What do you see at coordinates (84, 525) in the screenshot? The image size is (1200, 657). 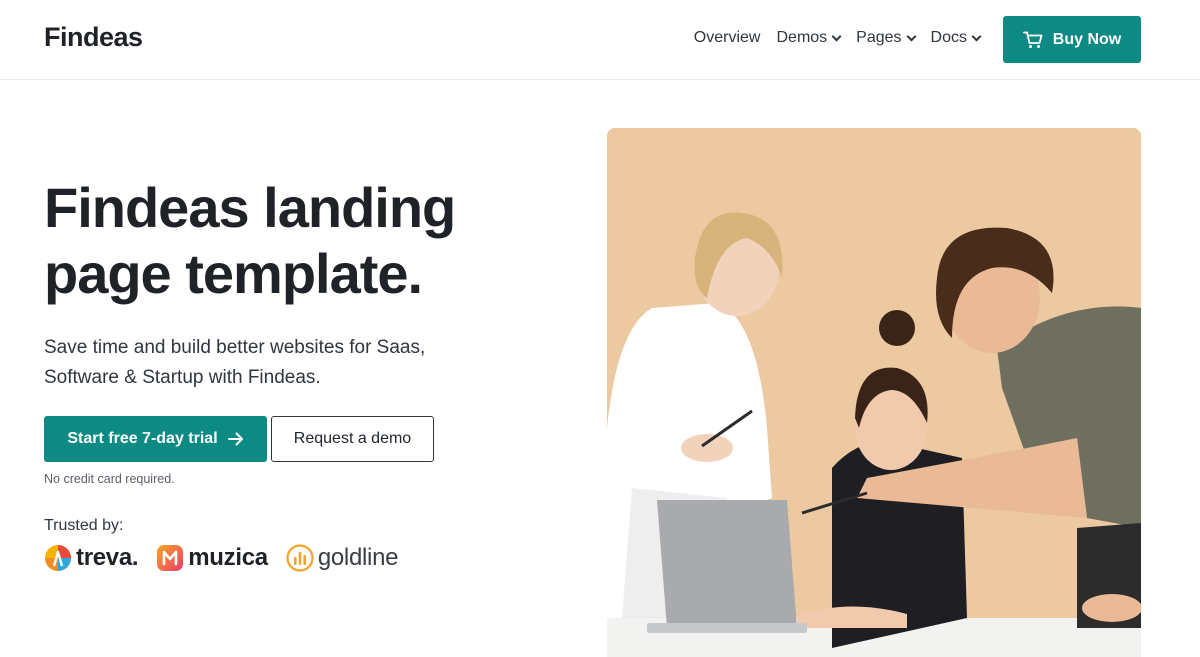 I see `trusted-by-label: Trusted by:` at bounding box center [84, 525].